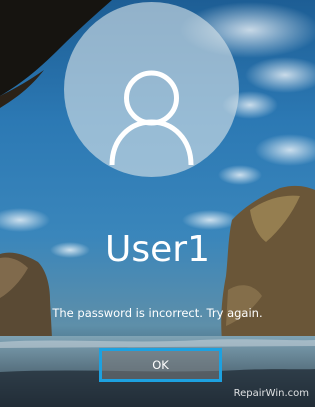  I want to click on username-label: User1, so click(157, 249).